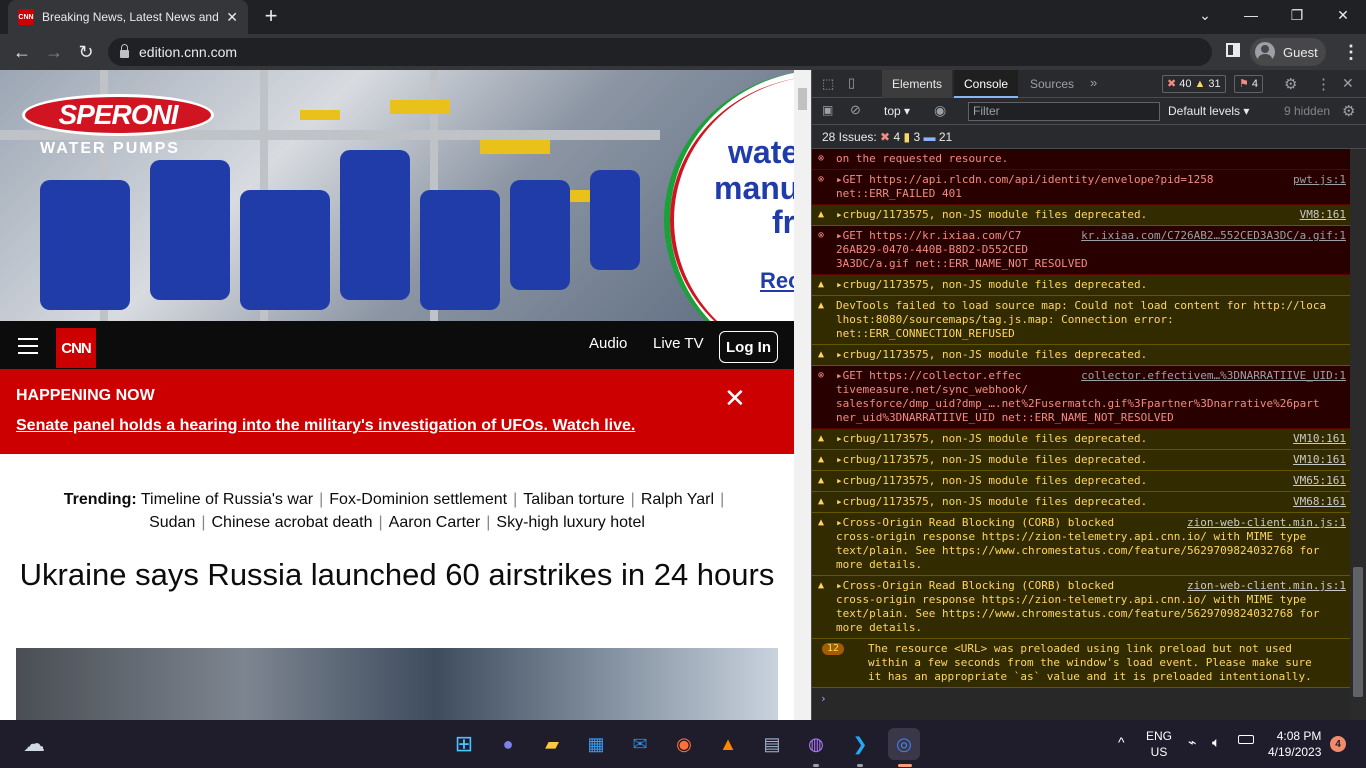 The image size is (1366, 768). I want to click on console-scrollbar-thumb, so click(1358, 632).